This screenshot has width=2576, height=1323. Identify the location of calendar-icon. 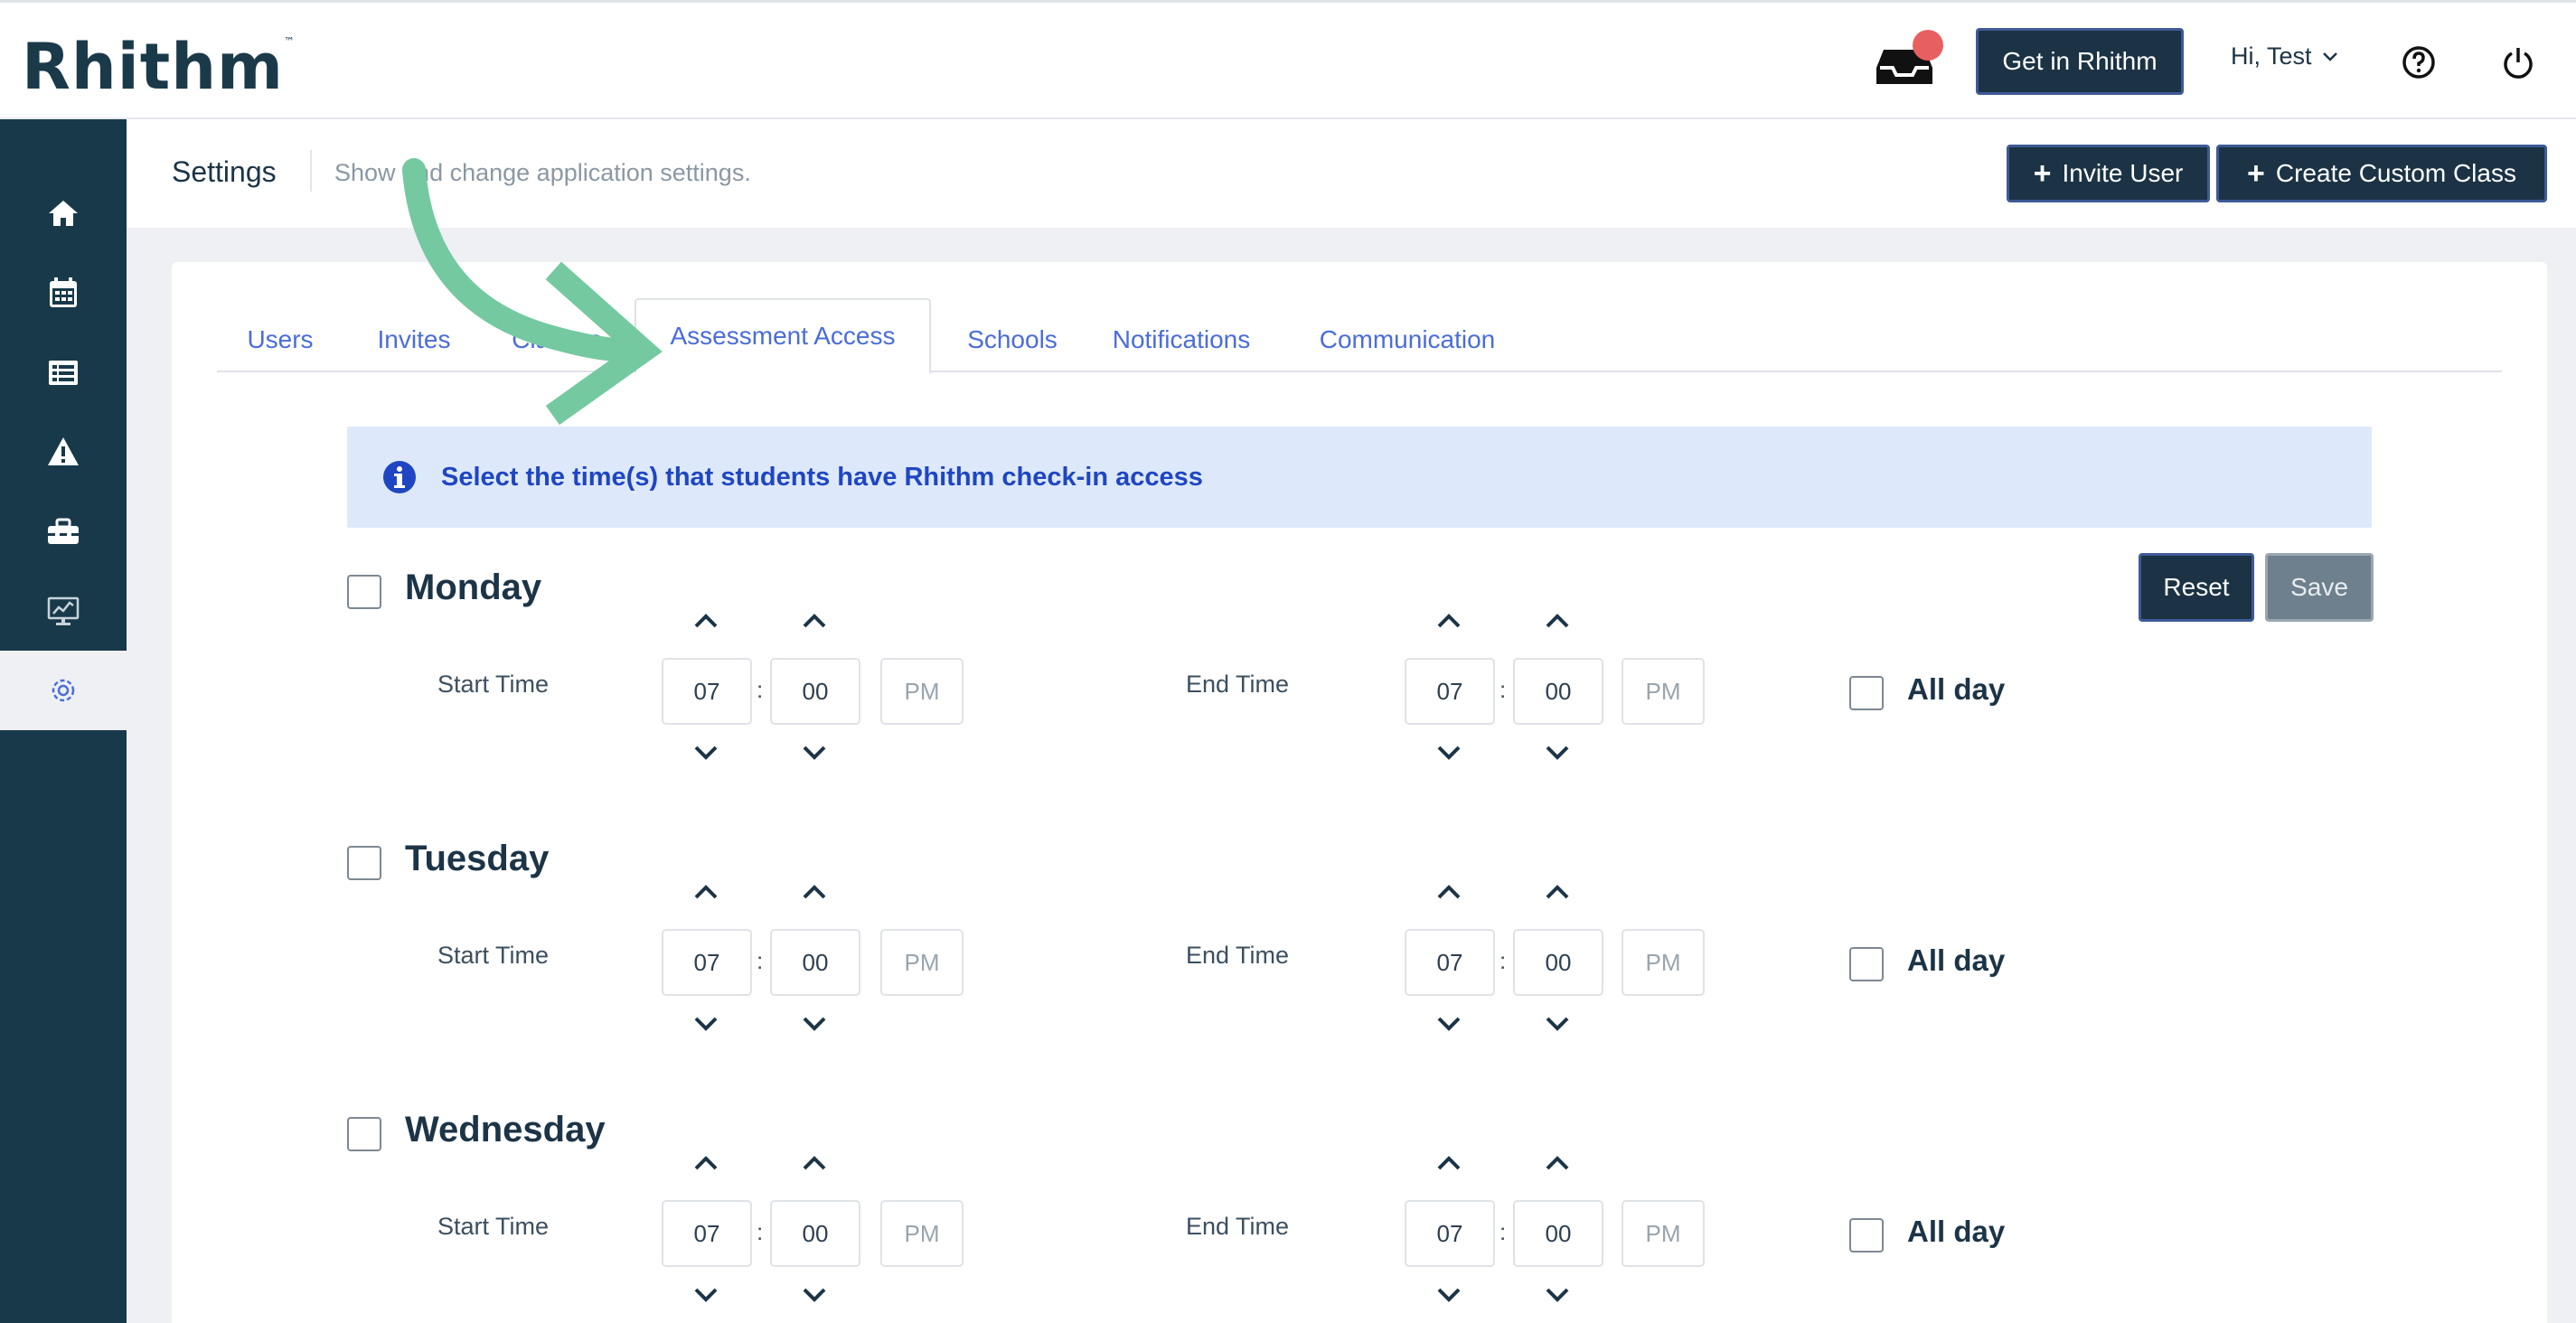
(63, 292).